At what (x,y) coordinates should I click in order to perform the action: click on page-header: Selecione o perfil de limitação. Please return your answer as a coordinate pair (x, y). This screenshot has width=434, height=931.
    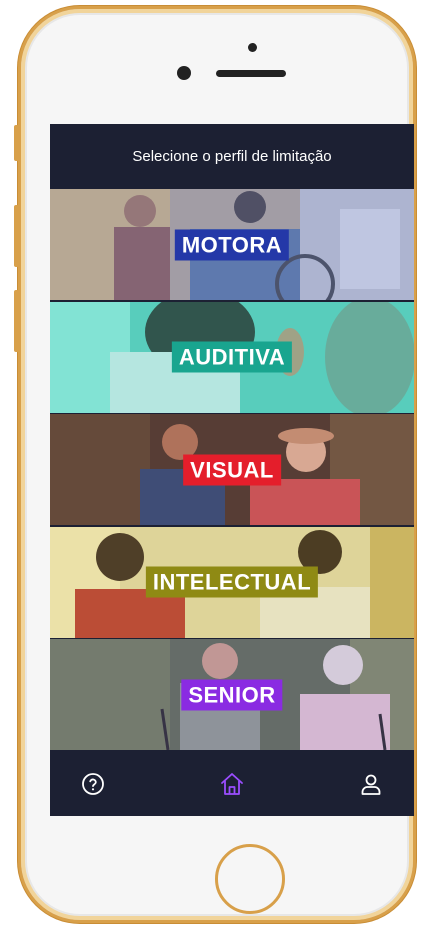
    Looking at the image, I should click on (232, 156).